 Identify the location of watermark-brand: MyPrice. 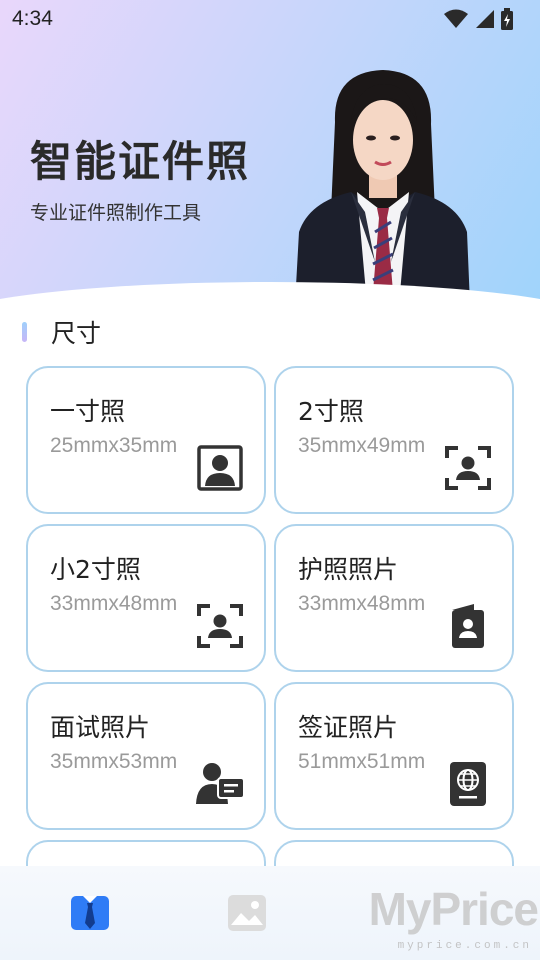
(453, 909).